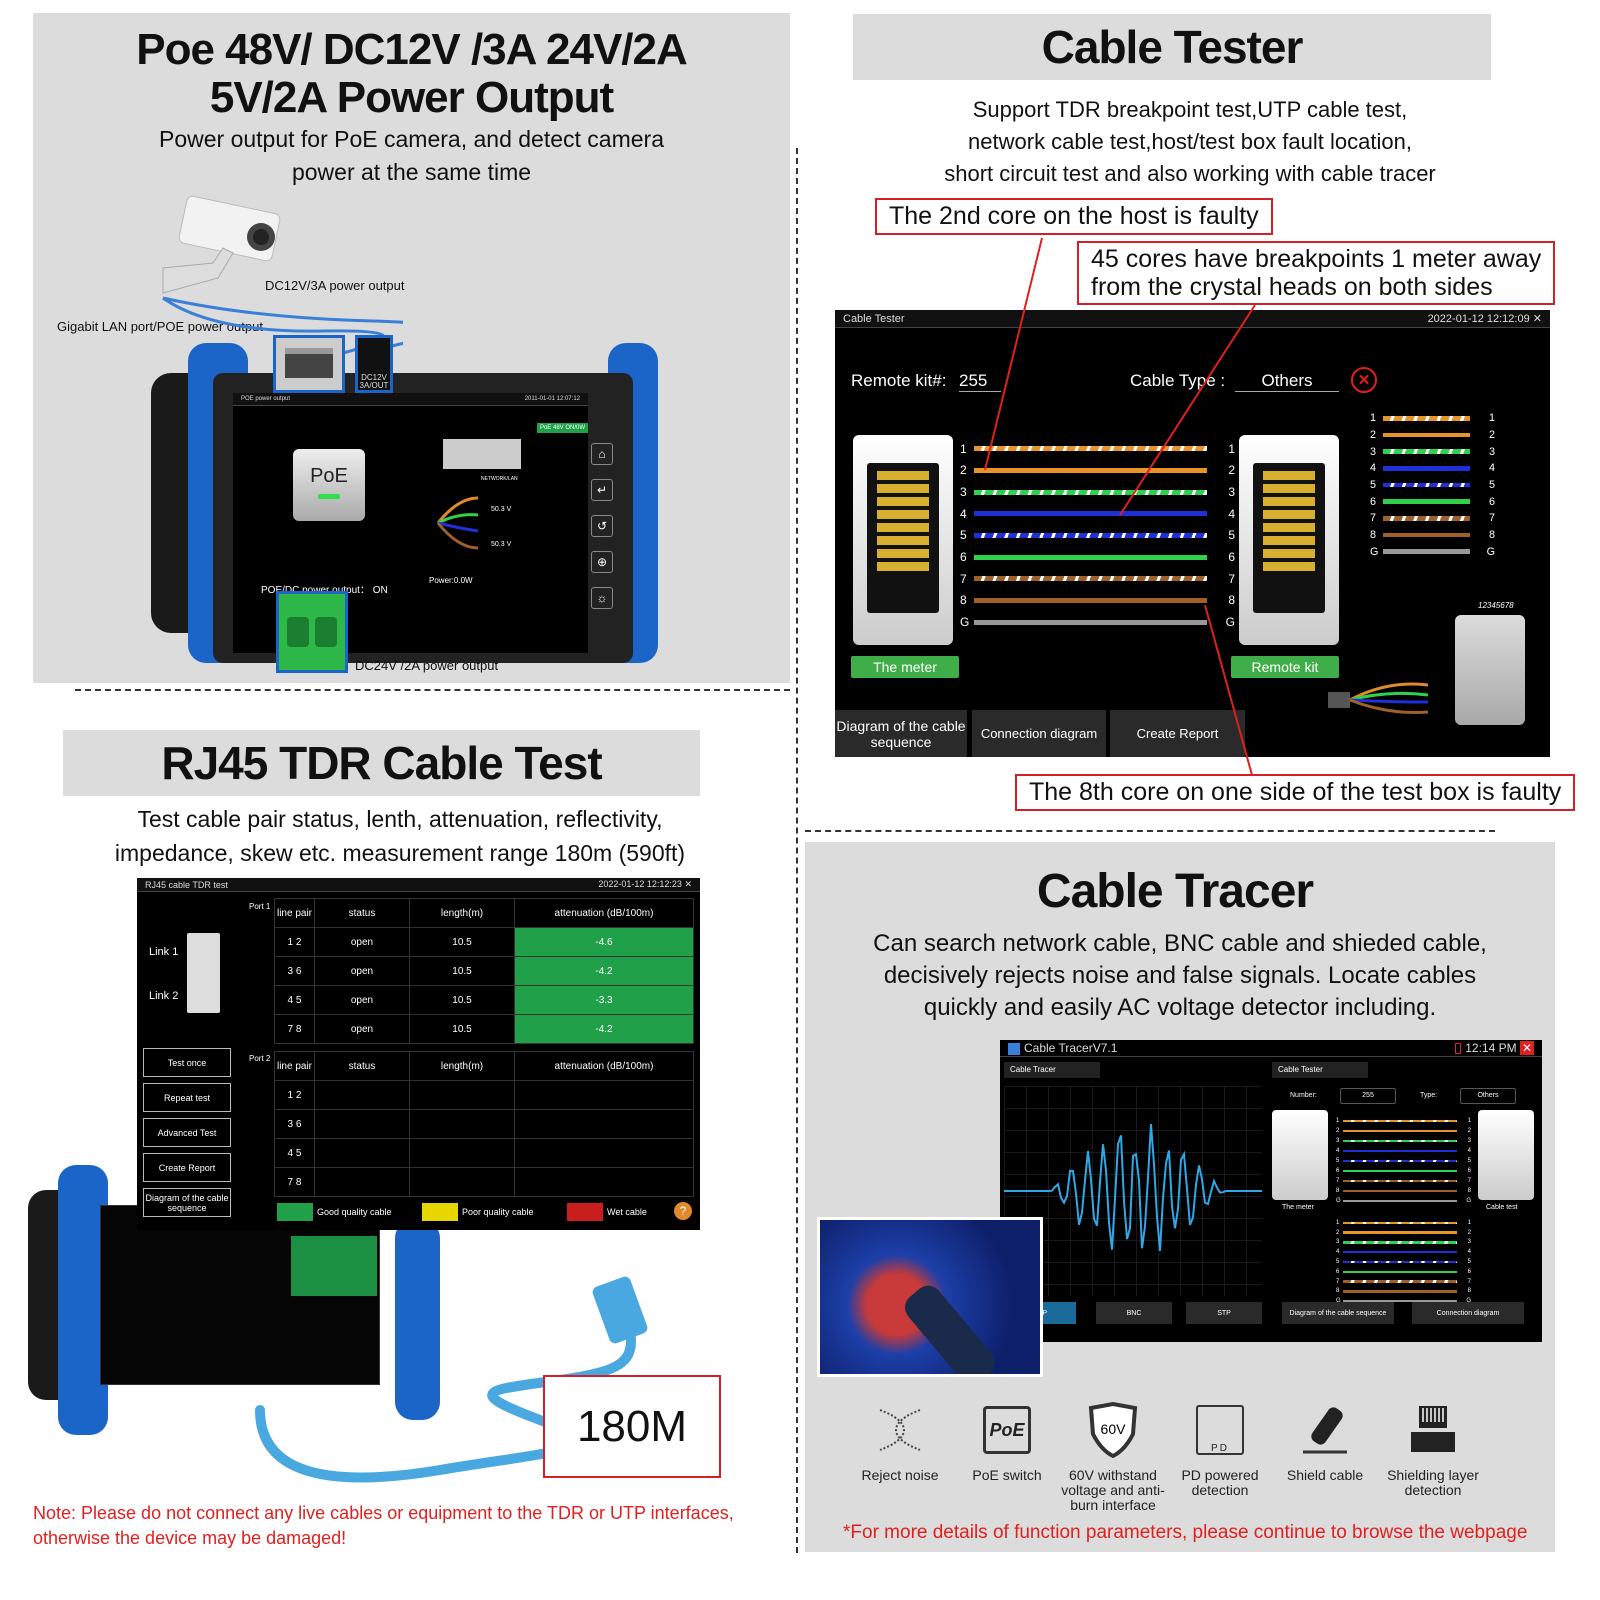 Image resolution: width=1600 pixels, height=1600 pixels. Describe the element at coordinates (899, 380) in the screenshot. I see `remote-kit-label: Remote kit#:` at that location.